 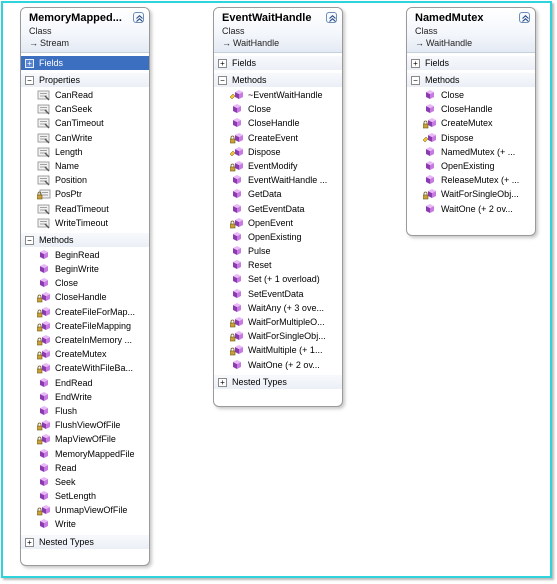 I want to click on member-createfilemapping: CreateFileMapping, so click(x=85, y=326).